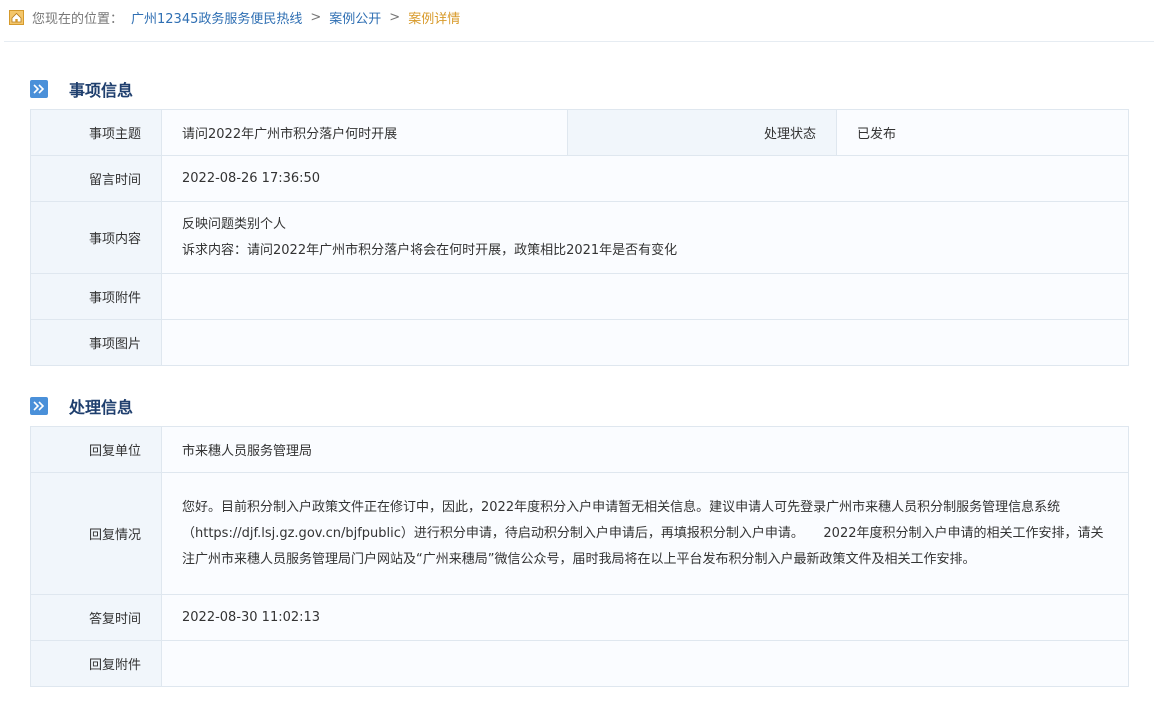  What do you see at coordinates (982, 132) in the screenshot?
I see `status-badge: 已发布` at bounding box center [982, 132].